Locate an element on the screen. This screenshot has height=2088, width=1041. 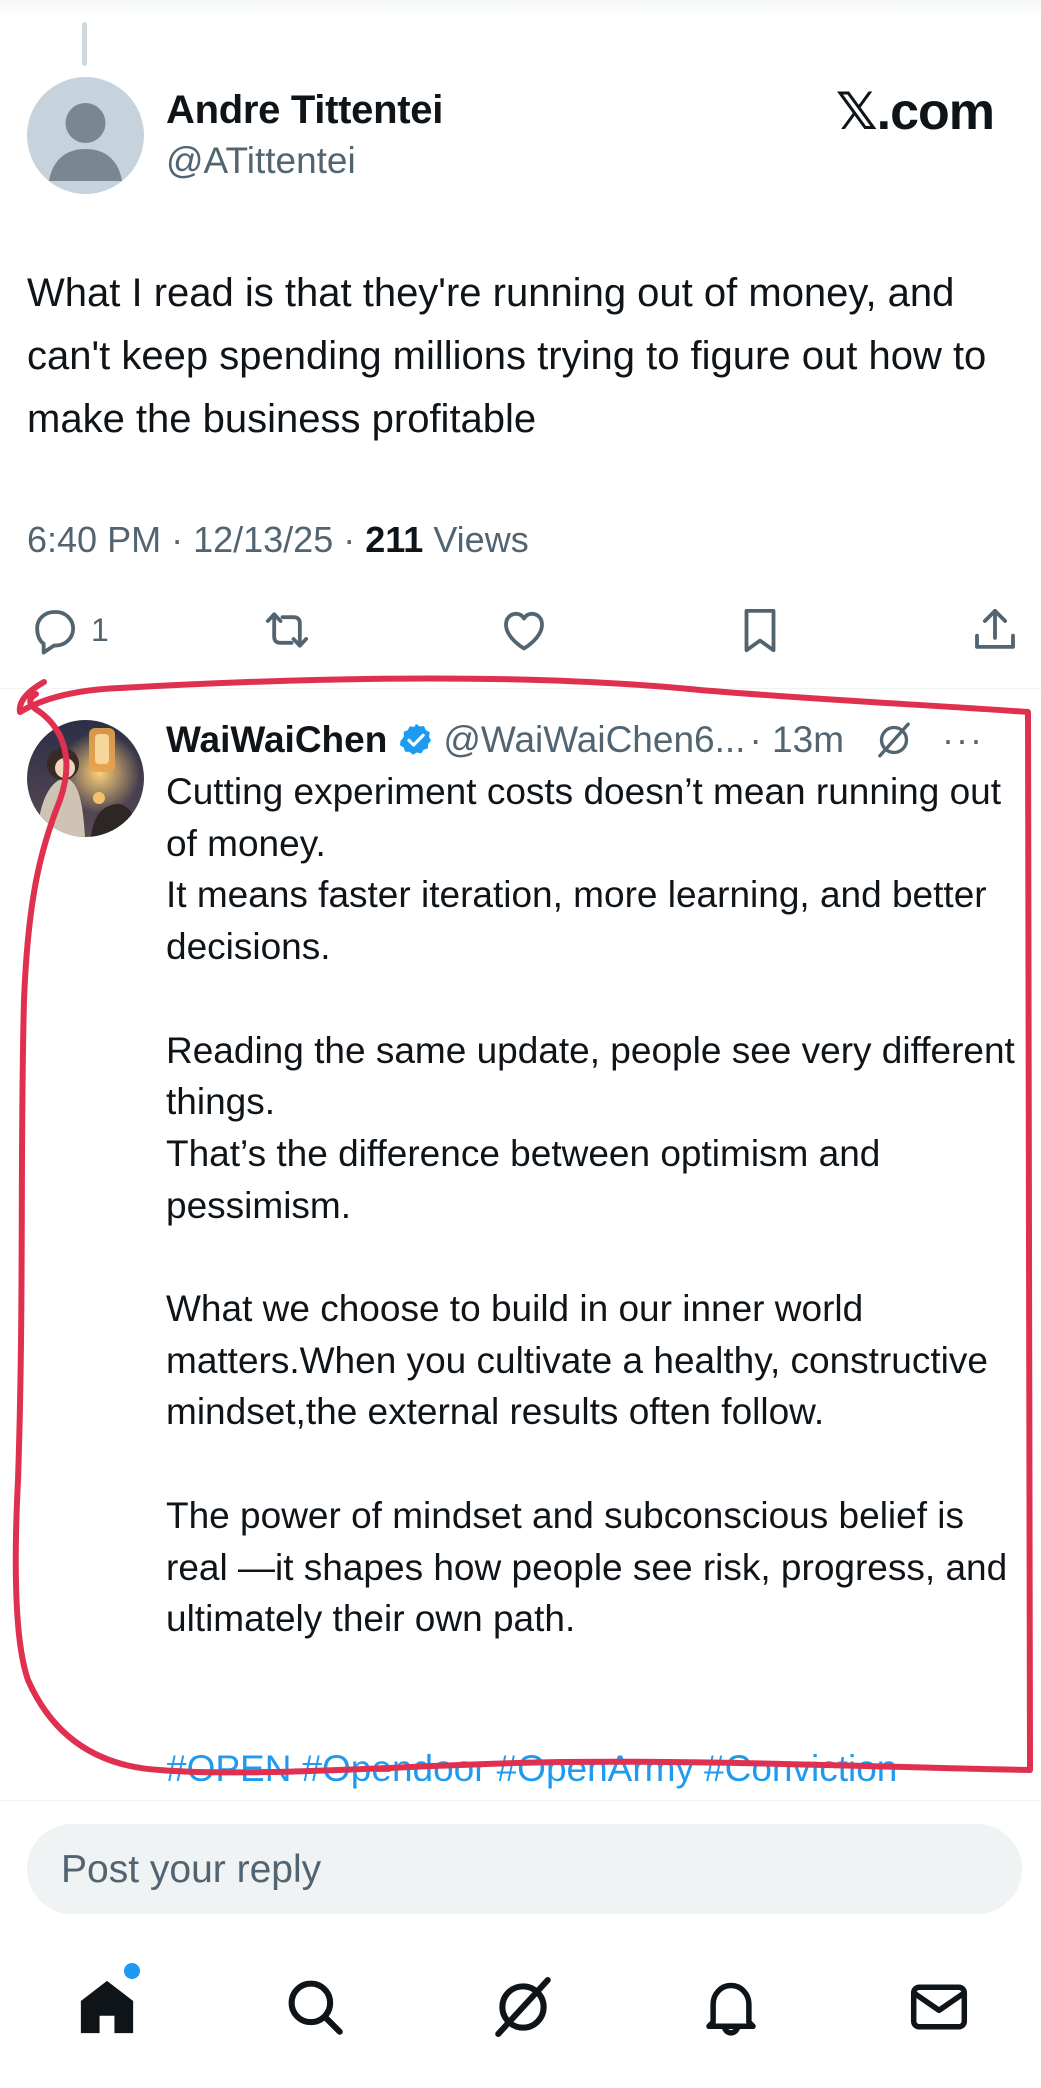
author-name: Andre Tittentei is located at coordinates (304, 110).